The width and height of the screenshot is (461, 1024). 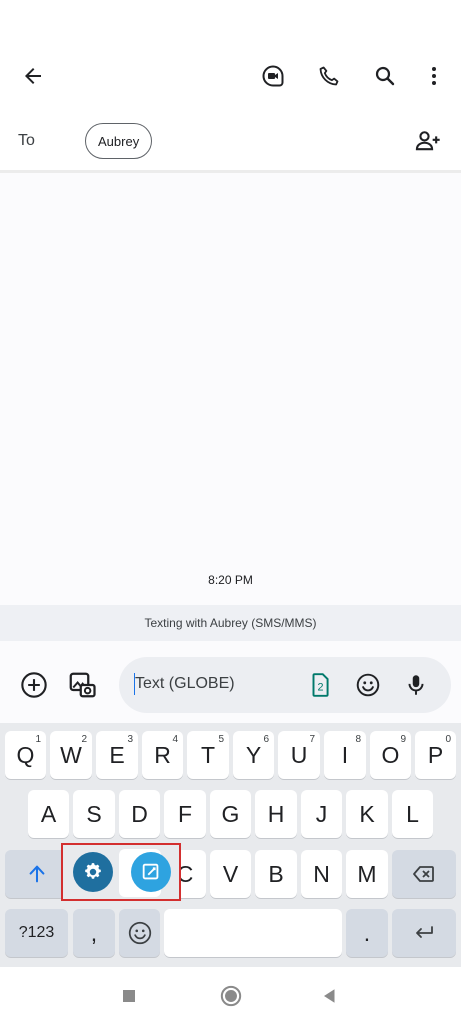 I want to click on key-a: A, so click(x=48, y=814).